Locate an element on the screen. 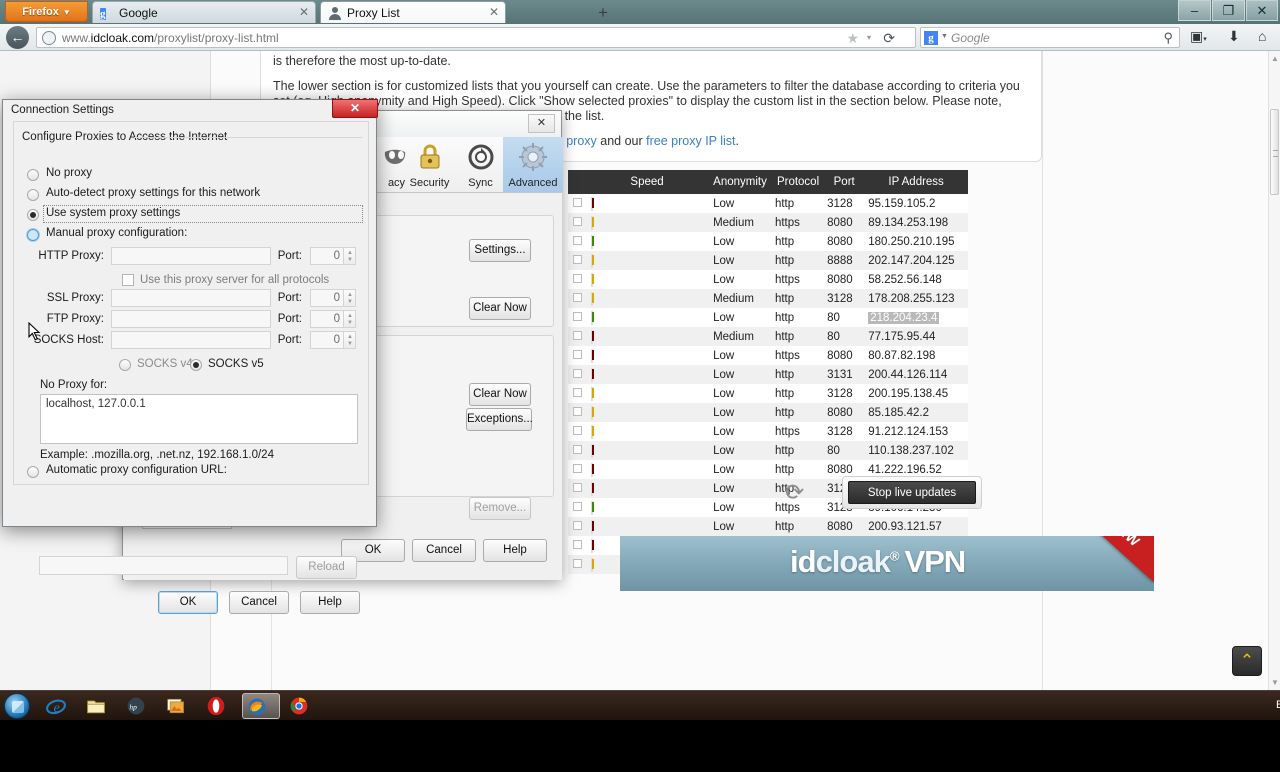  new-tab-button: + is located at coordinates (603, 13).